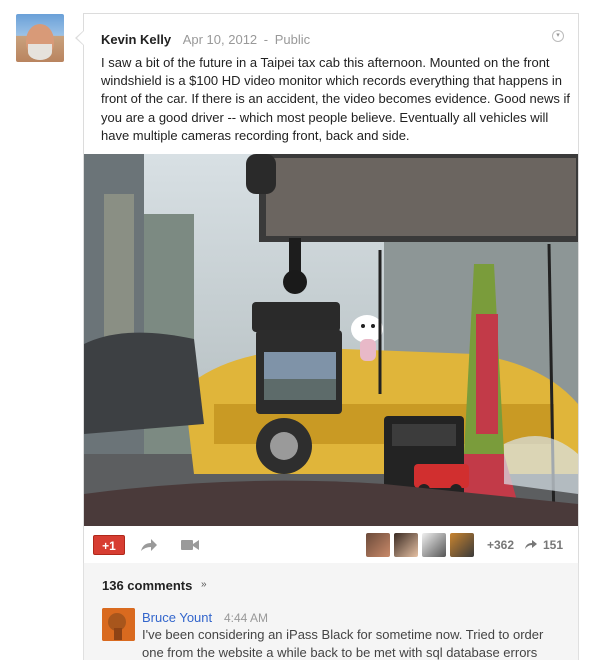 The width and height of the screenshot is (599, 662). I want to click on share-icon, so click(149, 545).